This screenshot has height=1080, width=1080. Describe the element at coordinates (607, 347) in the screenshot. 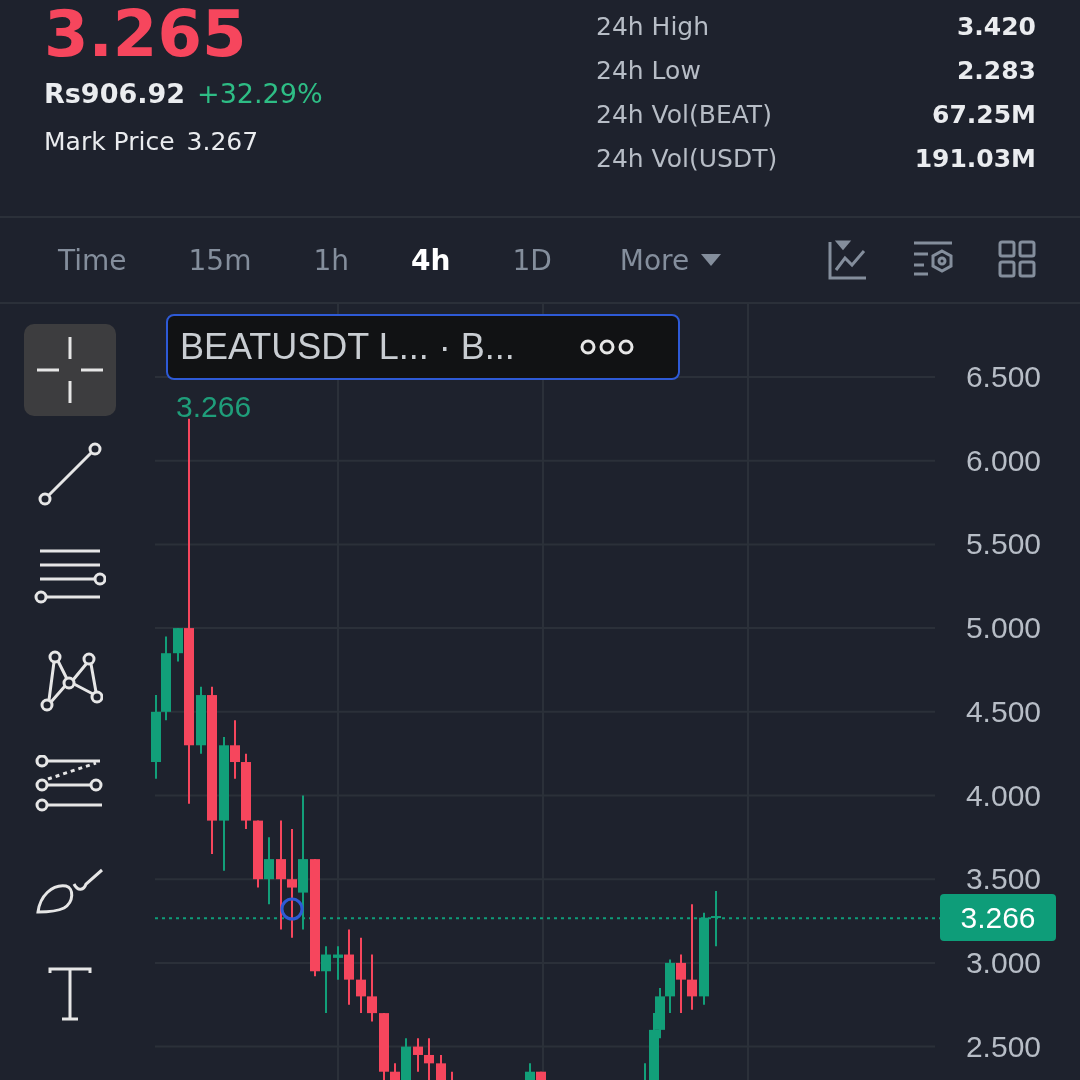

I see `more-icon` at that location.